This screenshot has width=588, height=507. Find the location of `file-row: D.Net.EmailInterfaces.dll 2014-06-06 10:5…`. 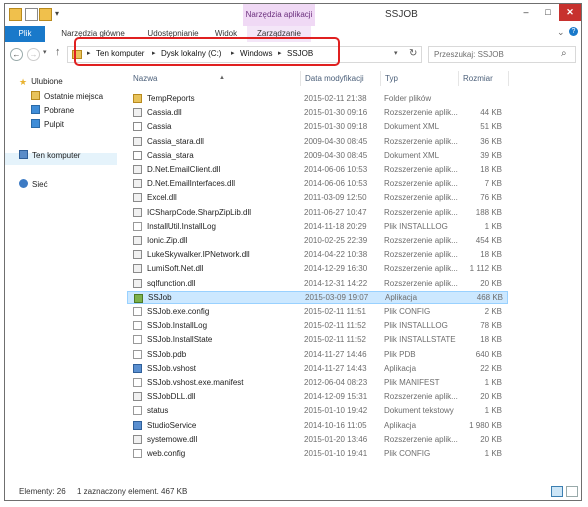

file-row: D.Net.EmailInterfaces.dll 2014-06-06 10:5… is located at coordinates (317, 183).